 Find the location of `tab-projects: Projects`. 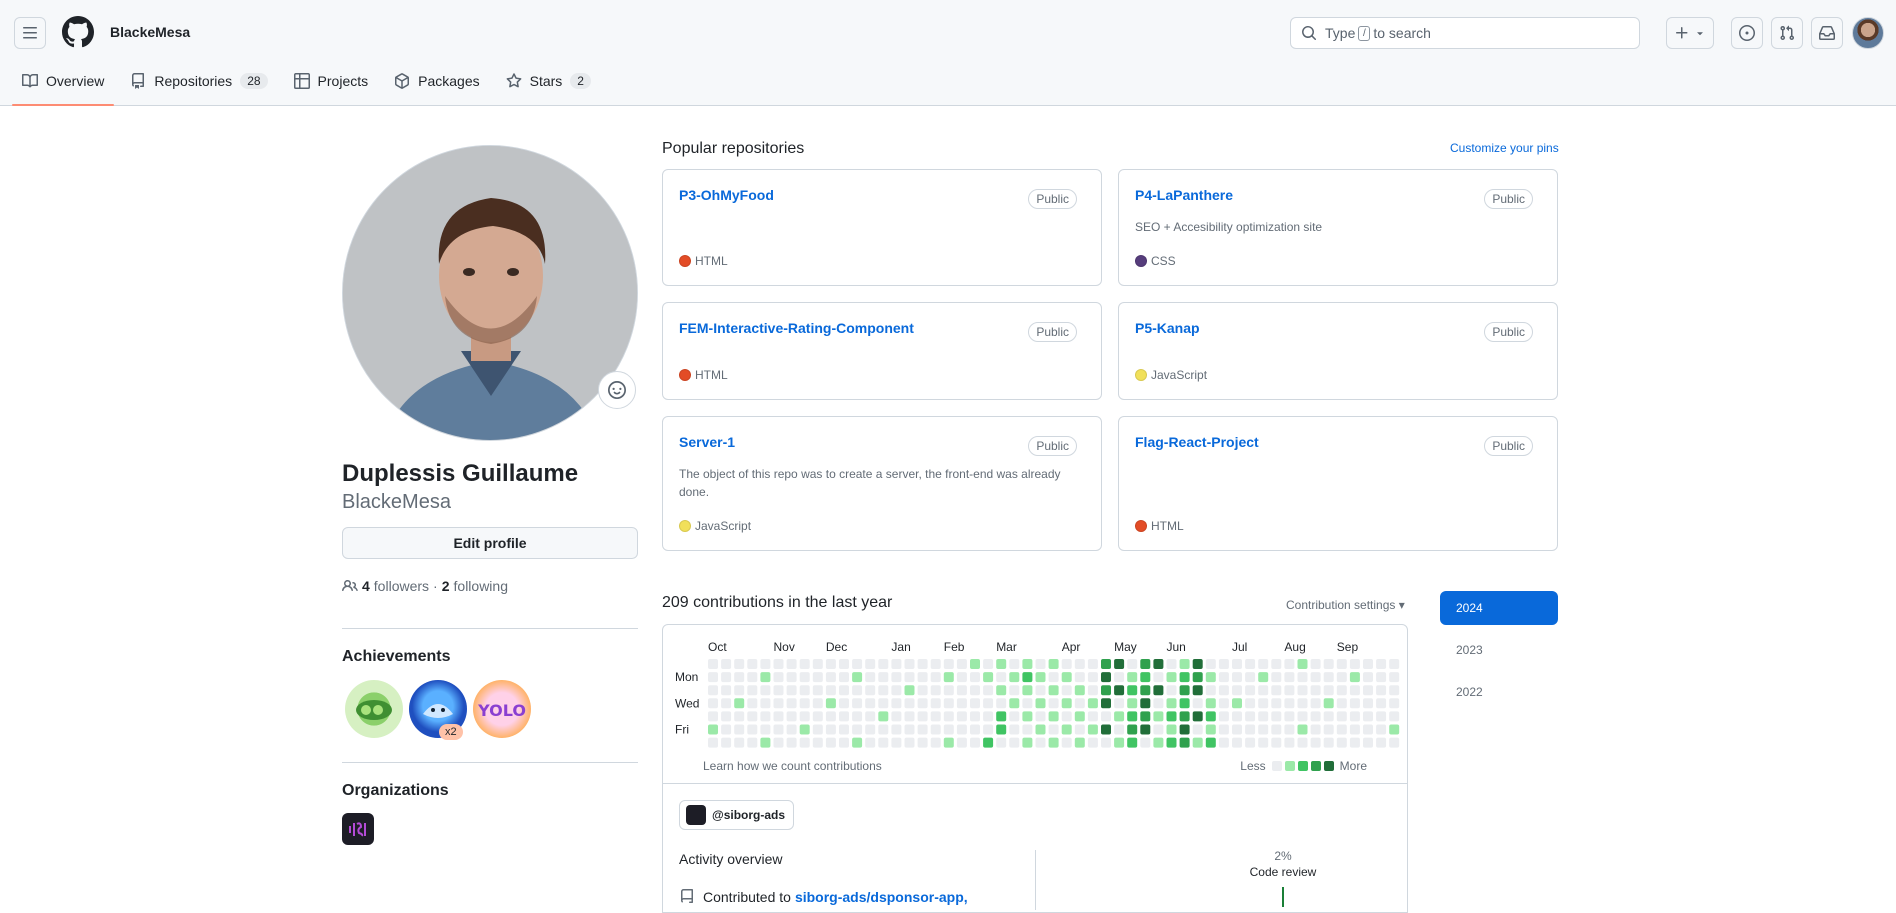

tab-projects: Projects is located at coordinates (331, 81).